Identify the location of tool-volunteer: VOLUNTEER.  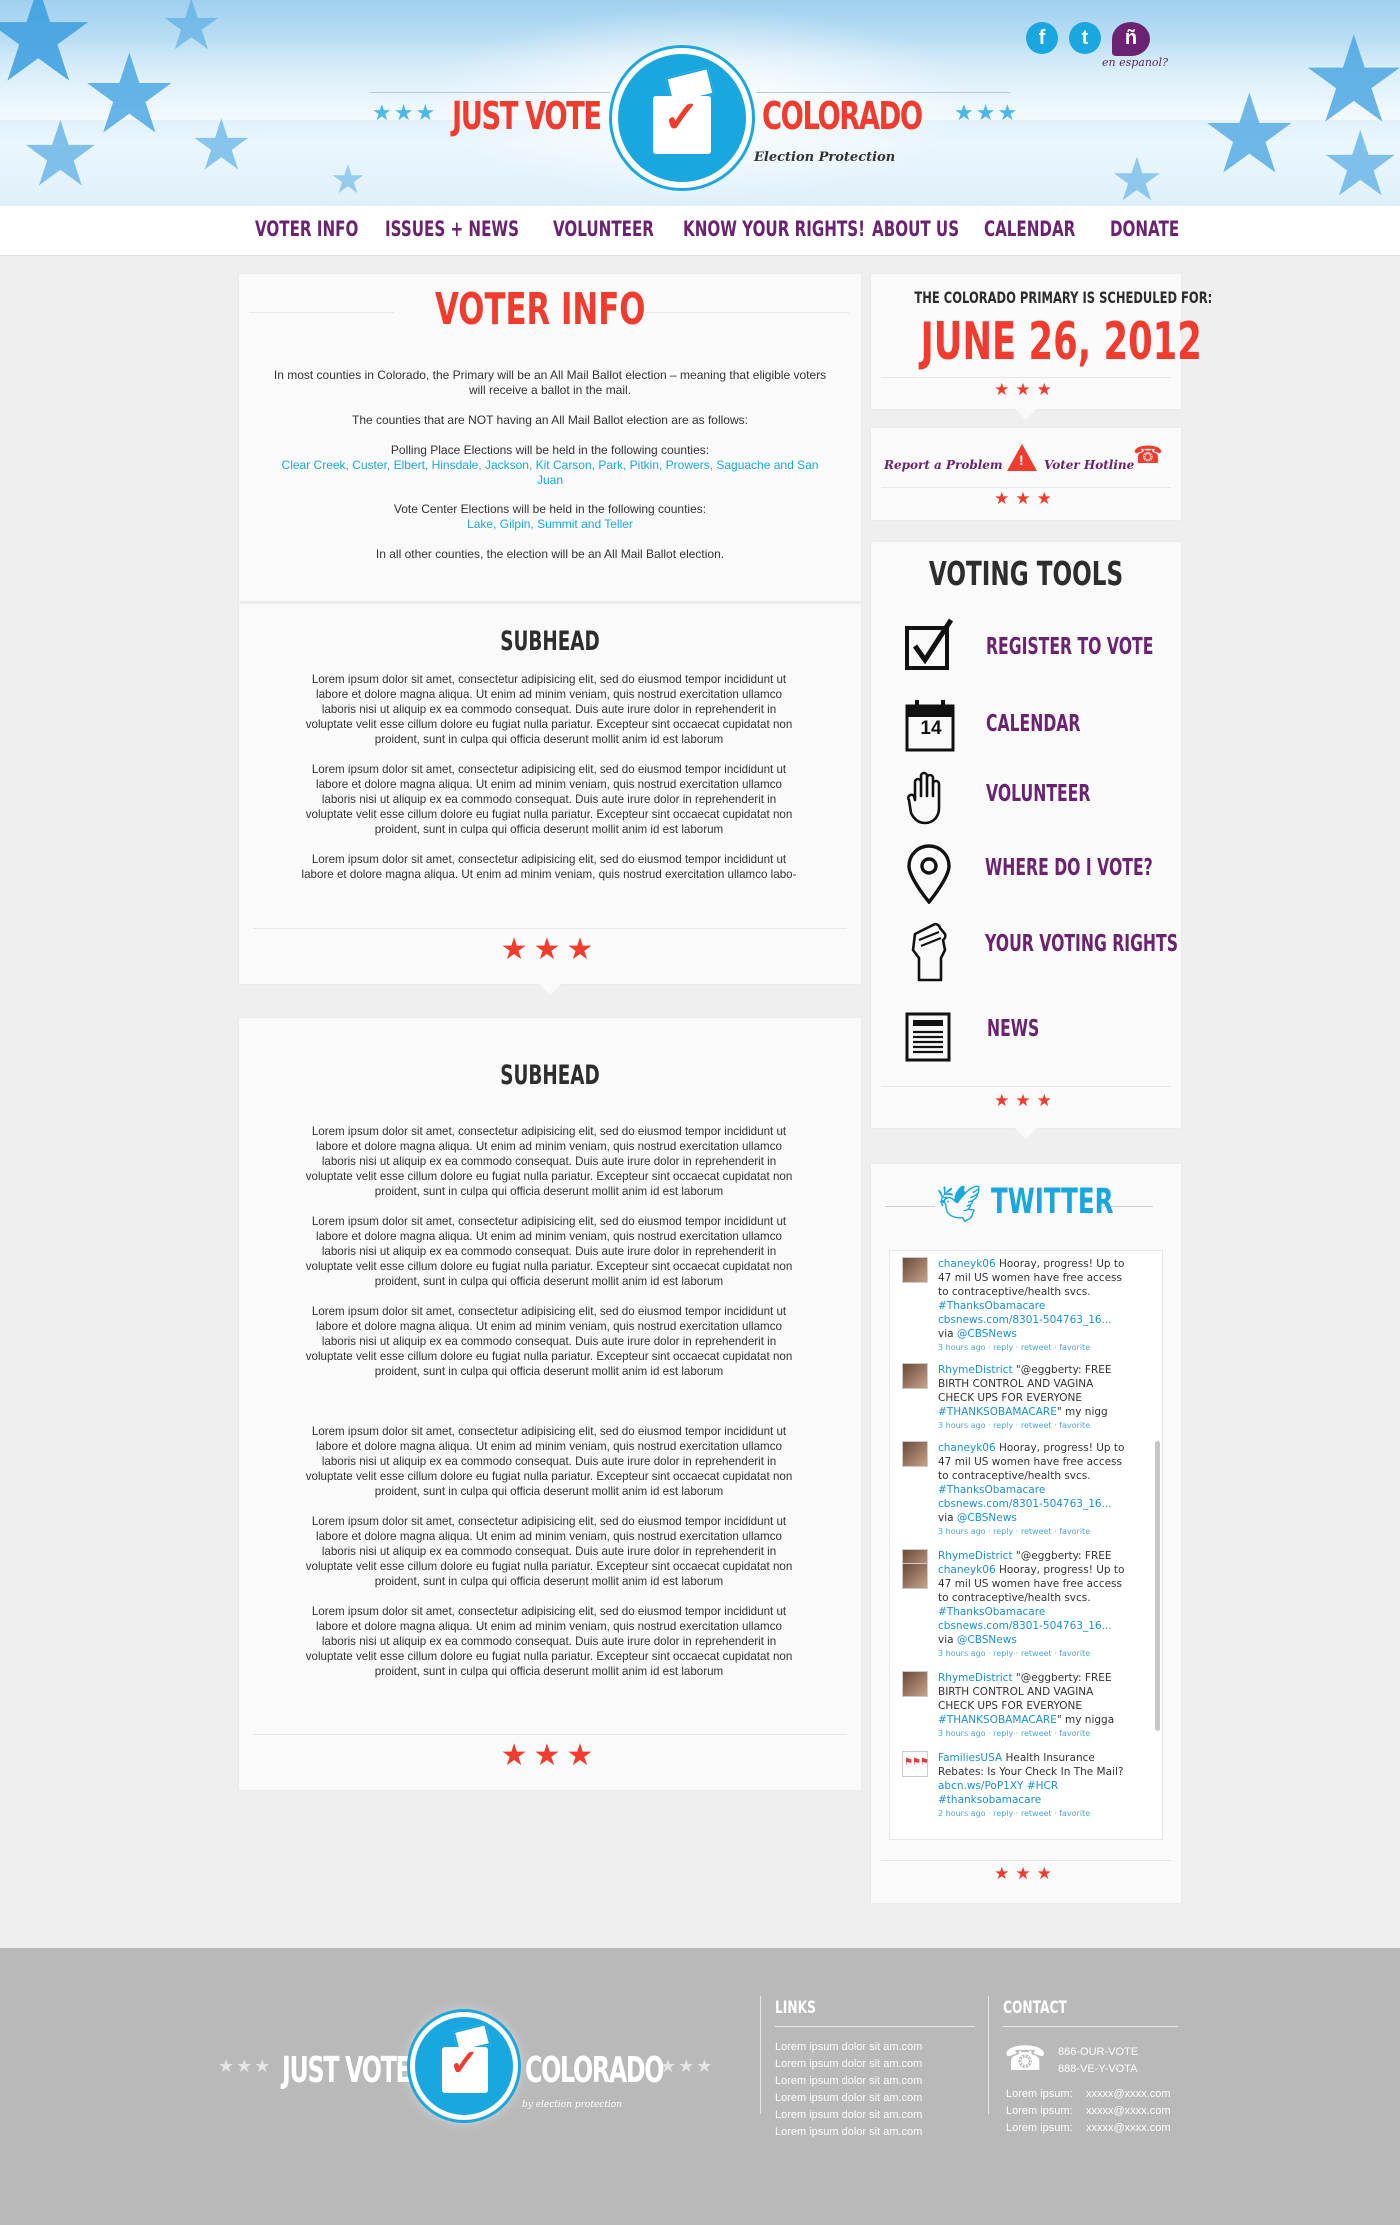
(1038, 794).